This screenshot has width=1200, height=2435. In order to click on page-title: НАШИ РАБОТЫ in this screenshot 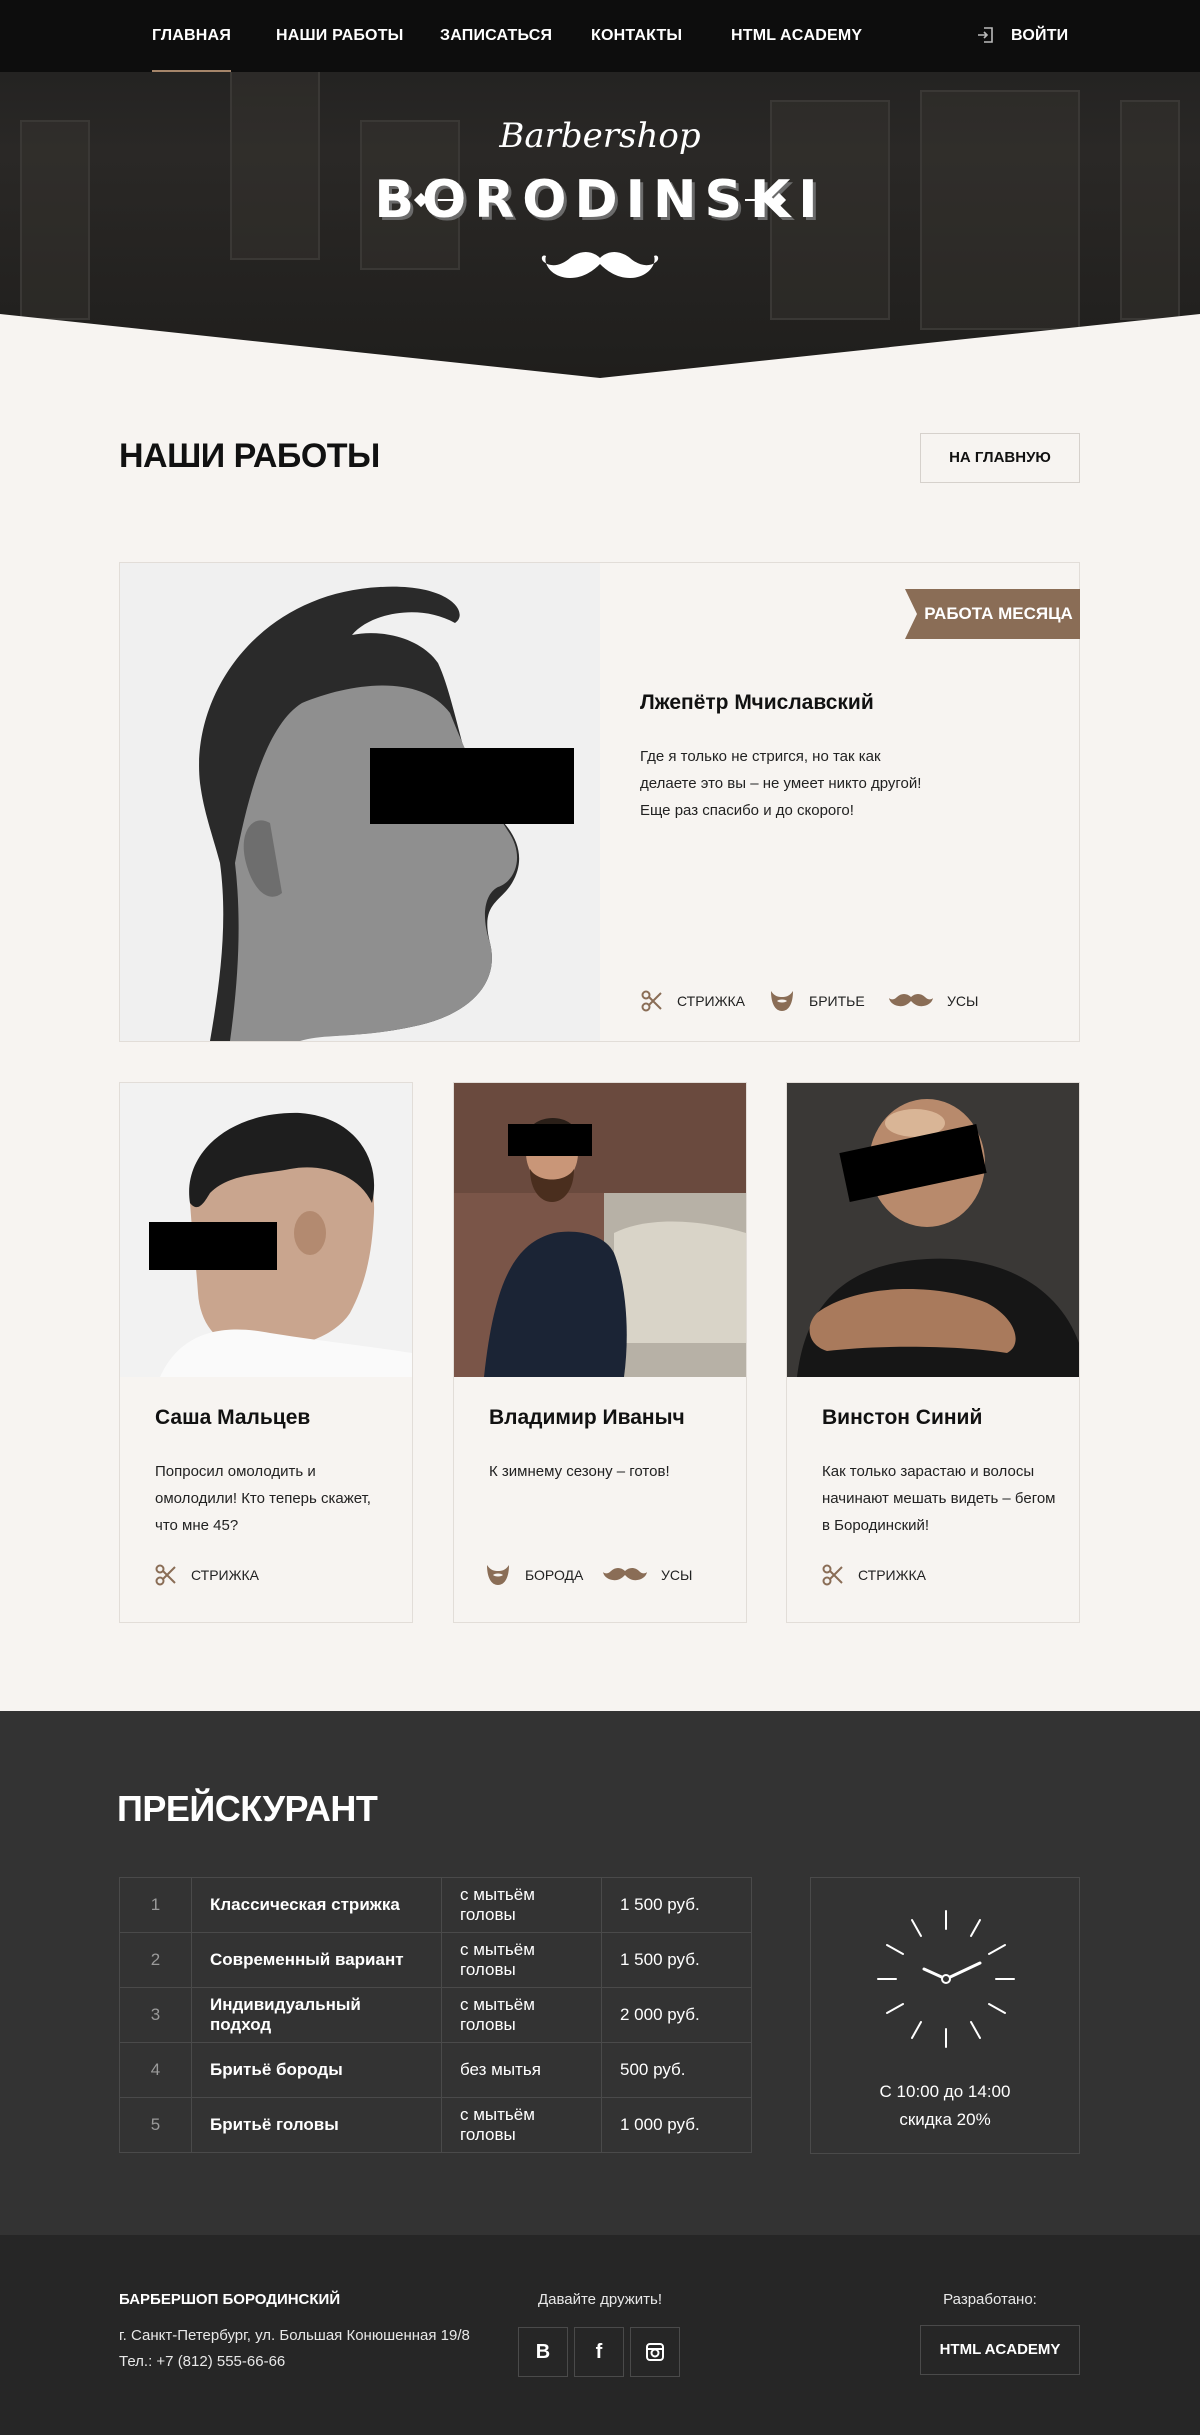, I will do `click(249, 456)`.